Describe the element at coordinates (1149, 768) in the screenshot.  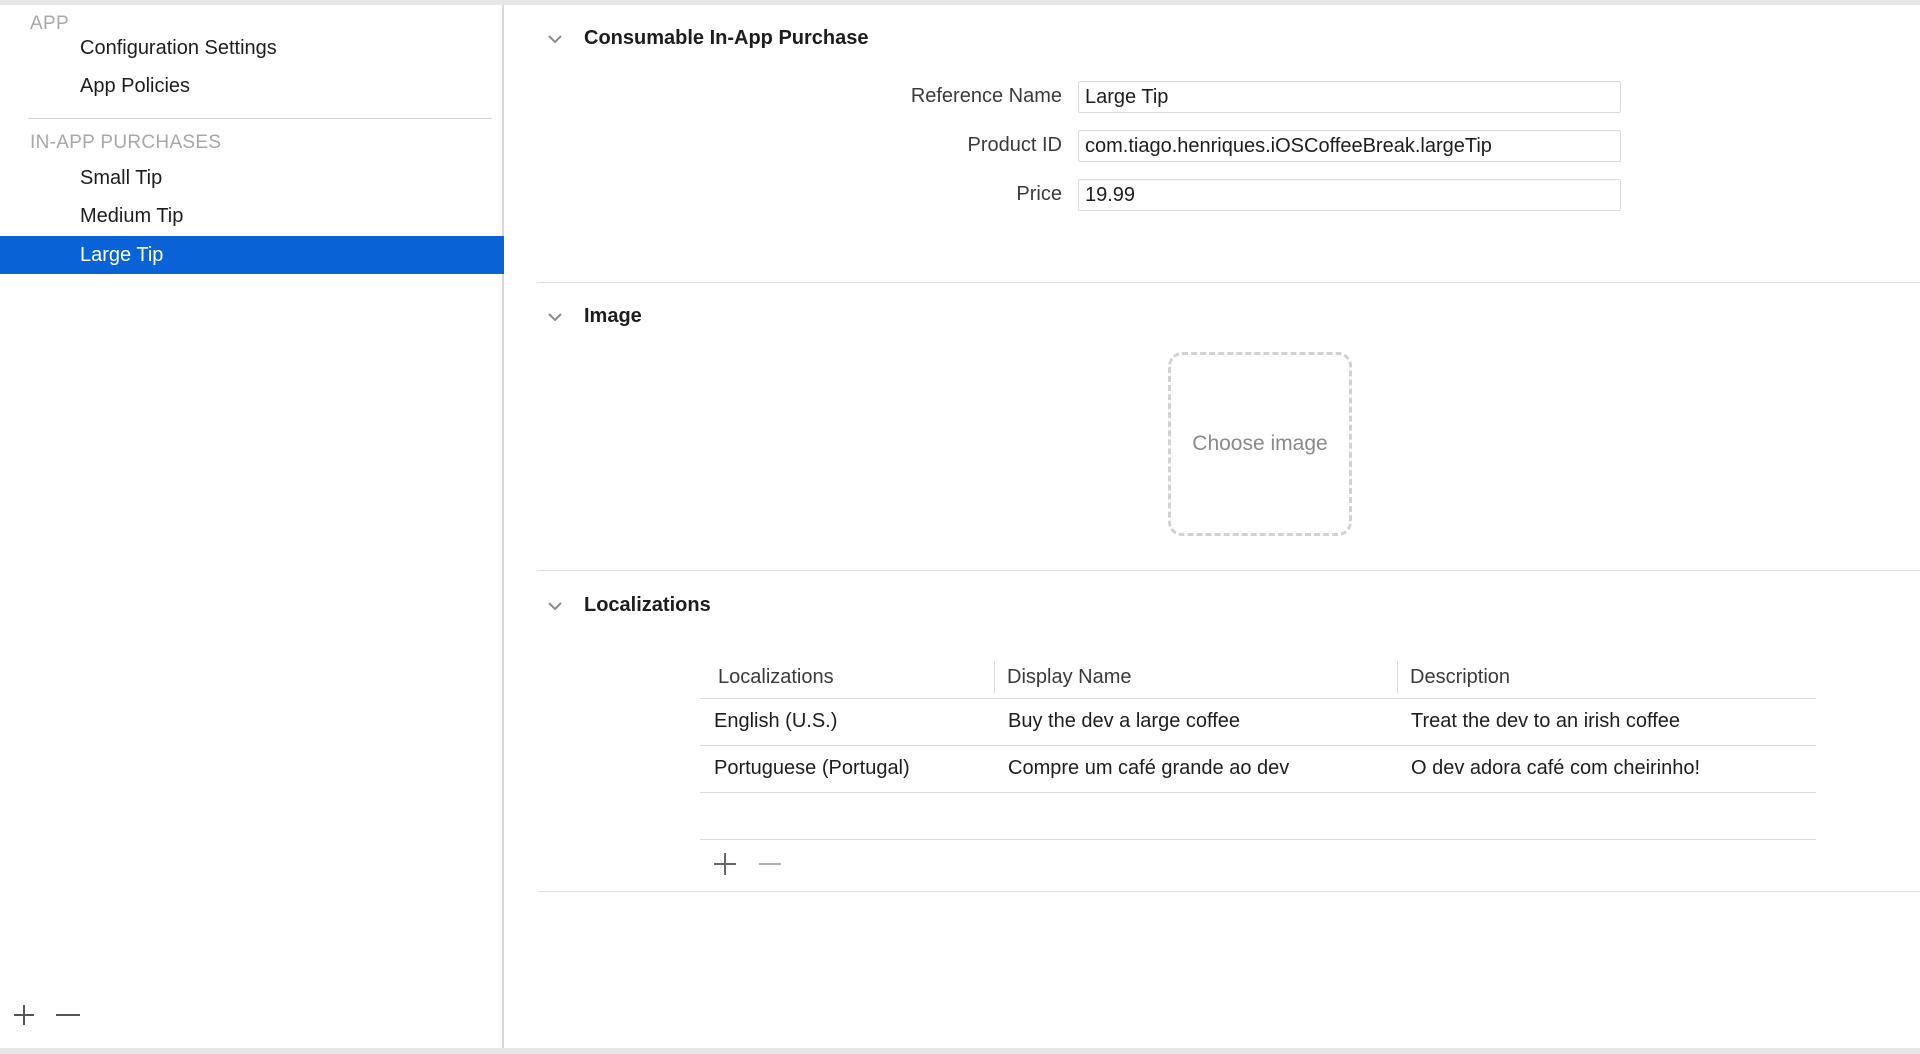
I see `cell-display-name: Compre um café grande ao dev` at that location.